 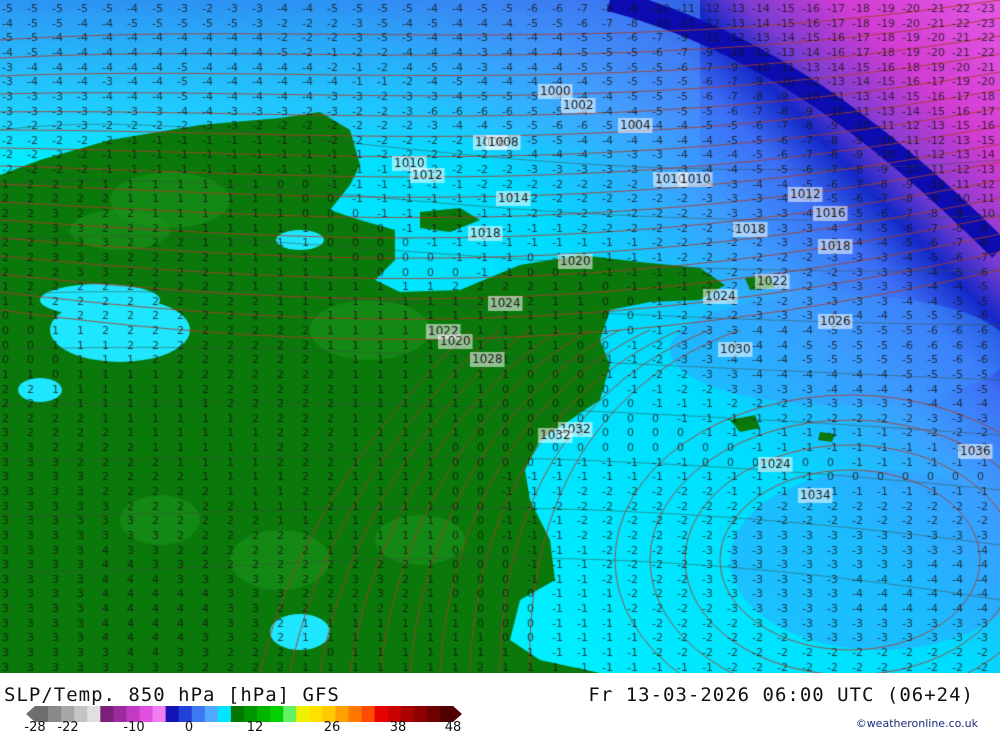 What do you see at coordinates (172, 695) in the screenshot?
I see `map-title: SLP/Temp. 850 hPa [hPa] GFS` at bounding box center [172, 695].